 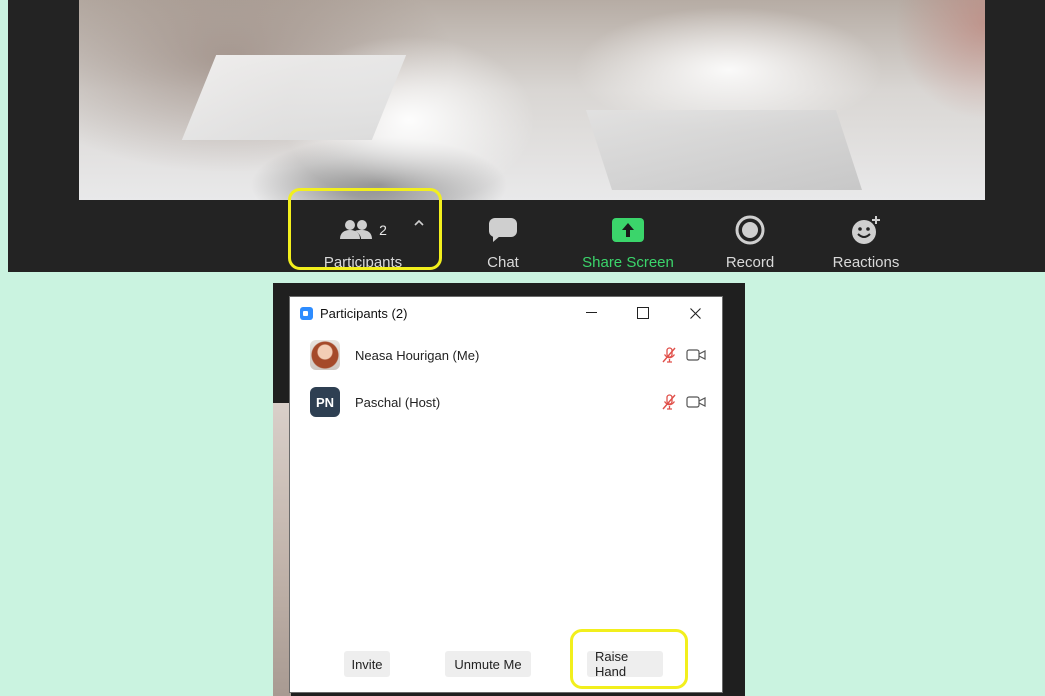 What do you see at coordinates (365, 229) in the screenshot?
I see `highlight-participants` at bounding box center [365, 229].